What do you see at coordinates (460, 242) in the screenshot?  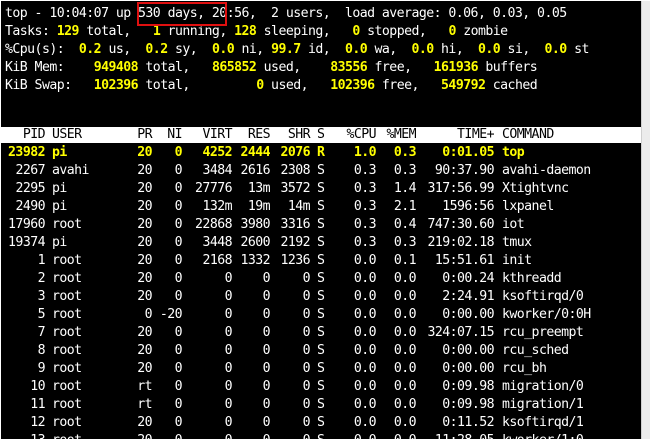 I see `process-time: 219:02.18` at bounding box center [460, 242].